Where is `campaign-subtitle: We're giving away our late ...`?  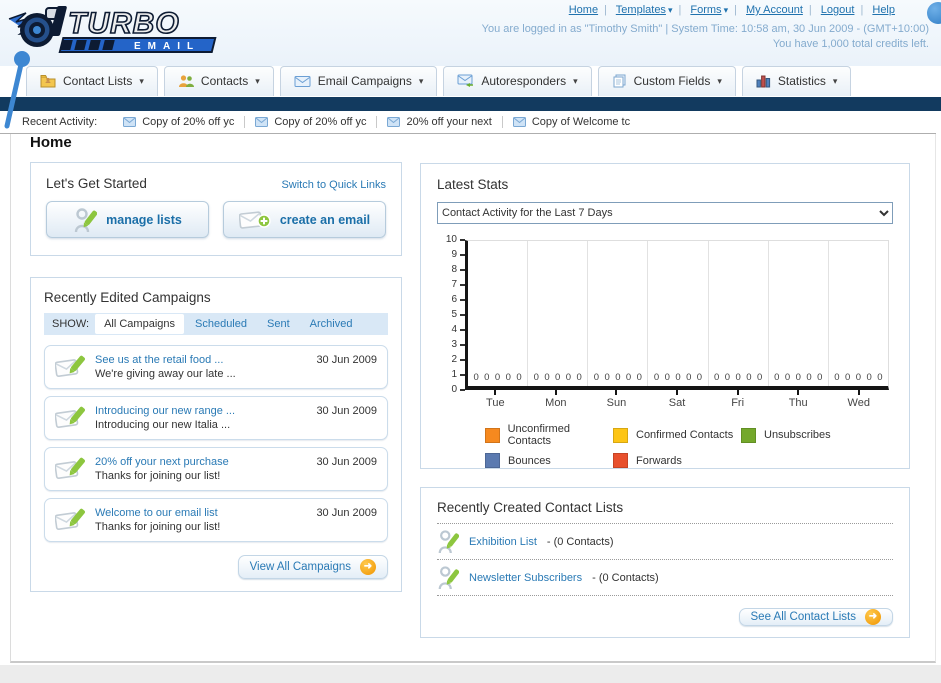 campaign-subtitle: We're giving away our late ... is located at coordinates (165, 374).